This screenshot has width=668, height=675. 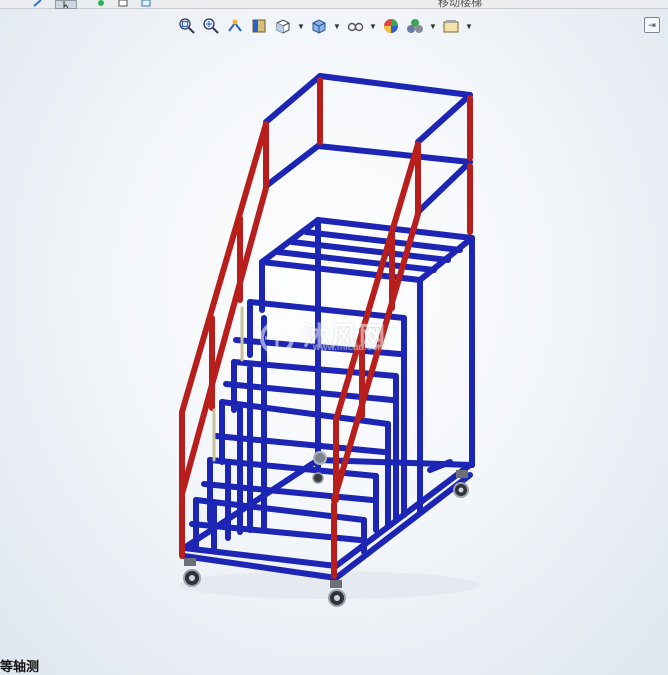 I want to click on view-orientation-label: 等轴测, so click(x=20, y=666).